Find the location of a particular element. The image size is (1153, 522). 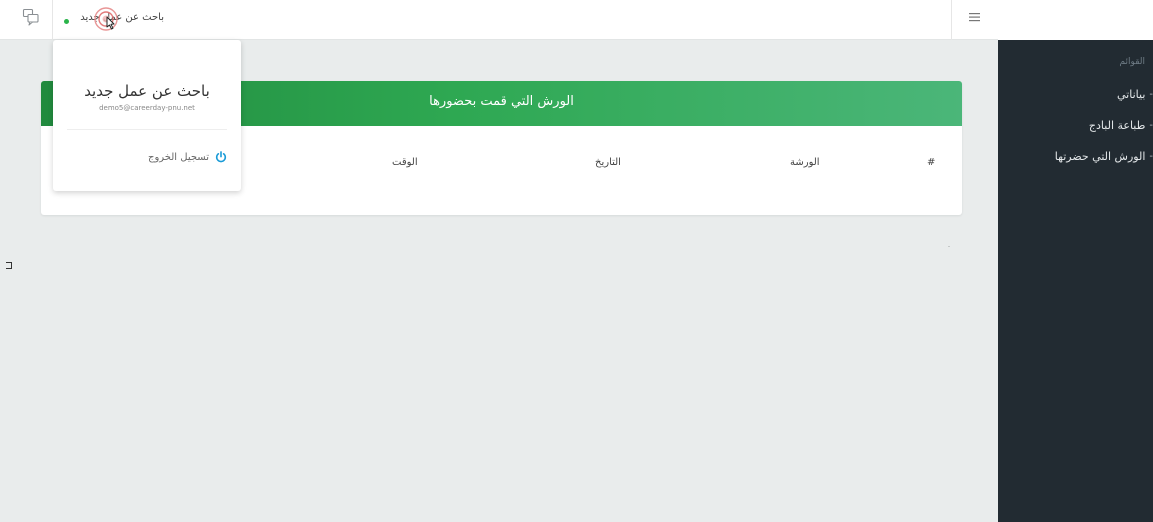

sidebar-item-my-data: - بياناتي is located at coordinates (1135, 94).